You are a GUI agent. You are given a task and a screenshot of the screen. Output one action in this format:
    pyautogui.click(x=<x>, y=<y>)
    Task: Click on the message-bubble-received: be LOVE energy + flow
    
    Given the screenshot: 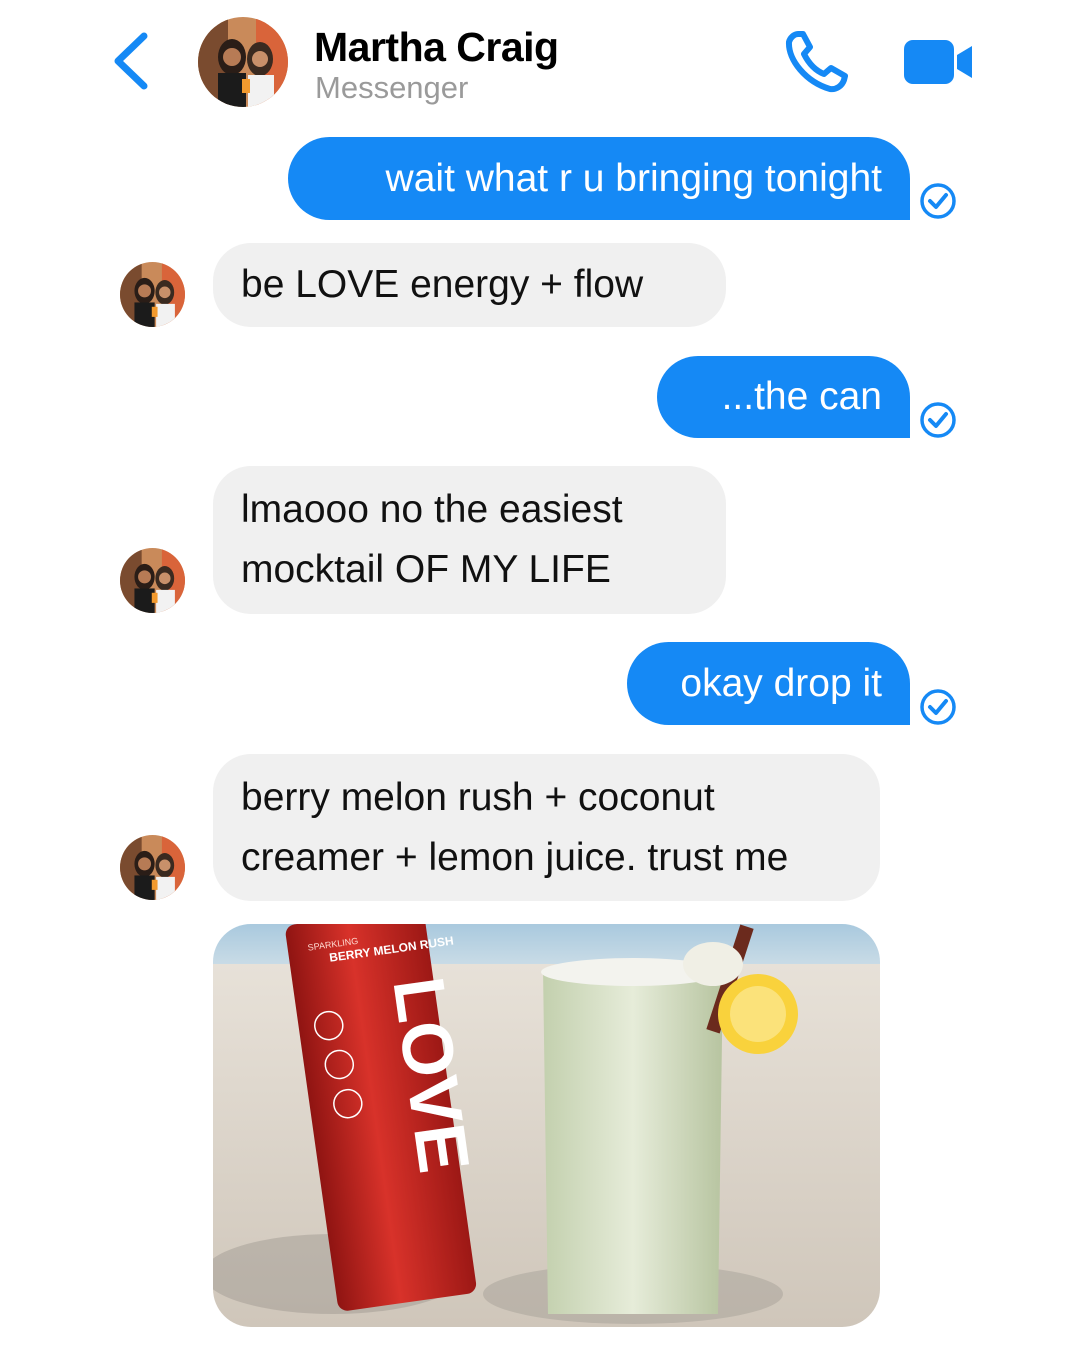 What is the action you would take?
    pyautogui.click(x=469, y=285)
    